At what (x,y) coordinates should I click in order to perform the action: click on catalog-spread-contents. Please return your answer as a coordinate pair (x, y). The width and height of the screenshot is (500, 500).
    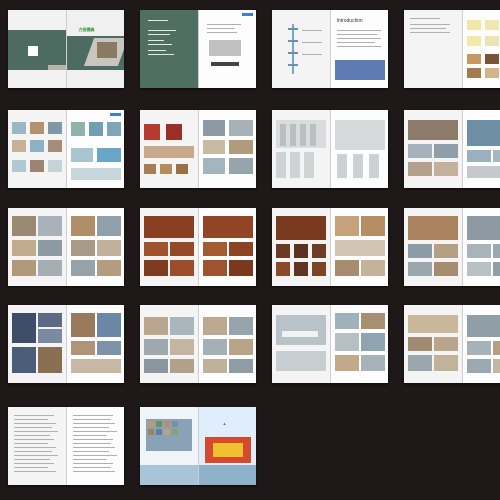
    Looking at the image, I should click on (198, 49).